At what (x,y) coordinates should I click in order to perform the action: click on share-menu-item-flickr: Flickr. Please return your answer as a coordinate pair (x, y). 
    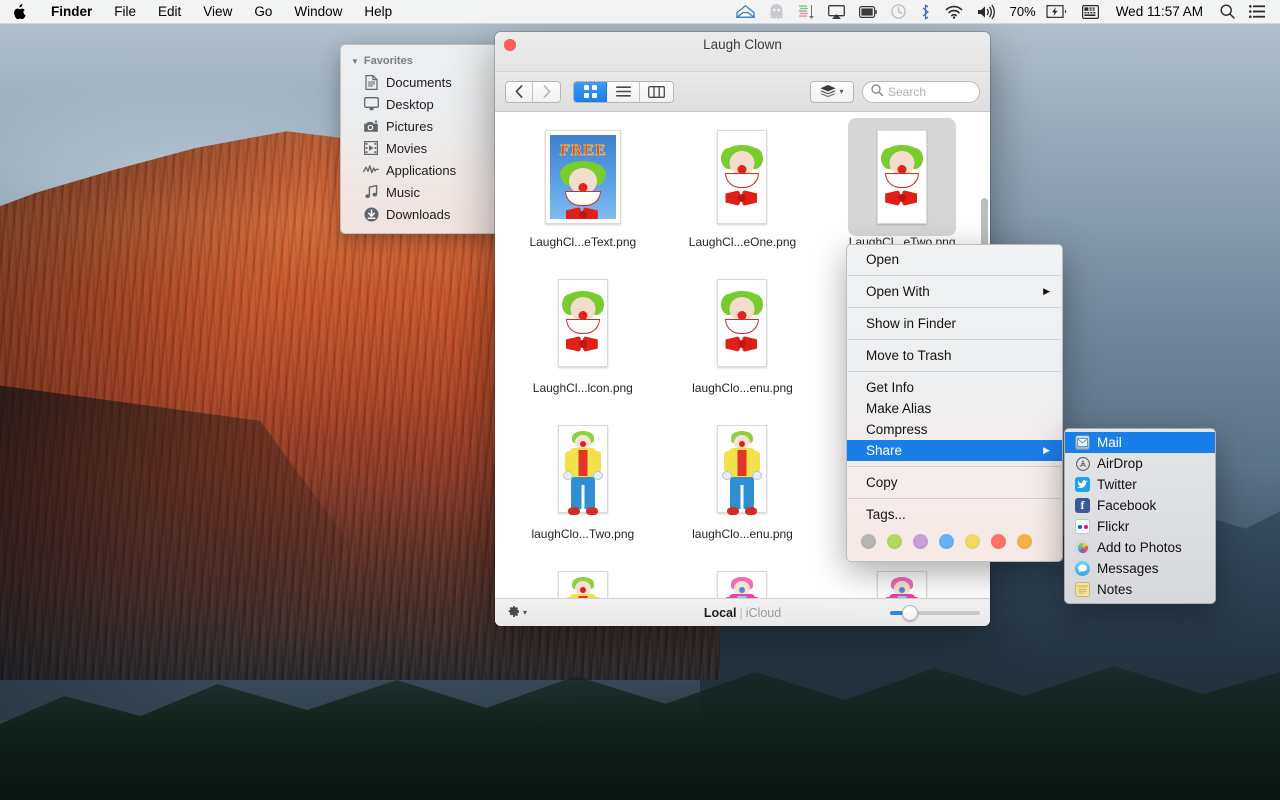
    Looking at the image, I should click on (1140, 526).